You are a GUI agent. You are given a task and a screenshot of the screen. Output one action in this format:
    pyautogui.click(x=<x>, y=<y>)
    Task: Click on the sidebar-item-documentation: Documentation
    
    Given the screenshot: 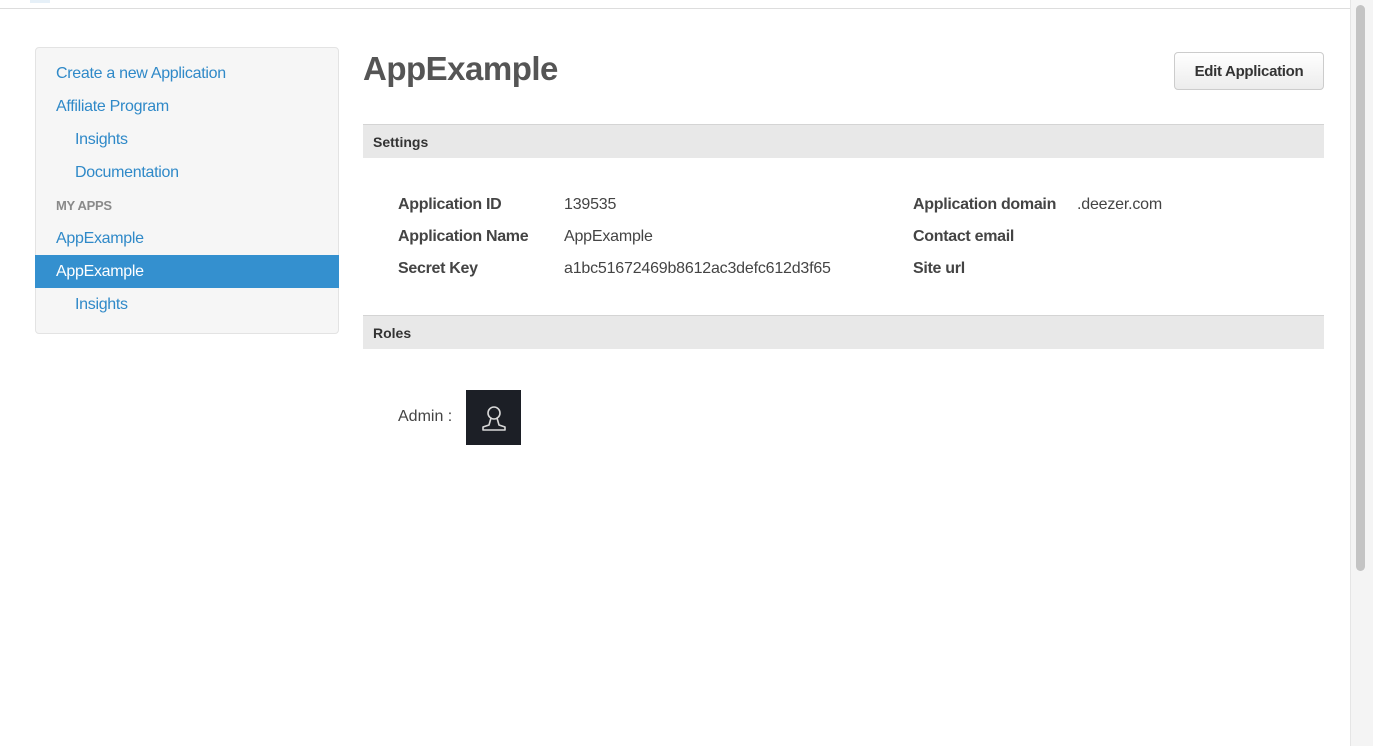 What is the action you would take?
    pyautogui.click(x=187, y=172)
    